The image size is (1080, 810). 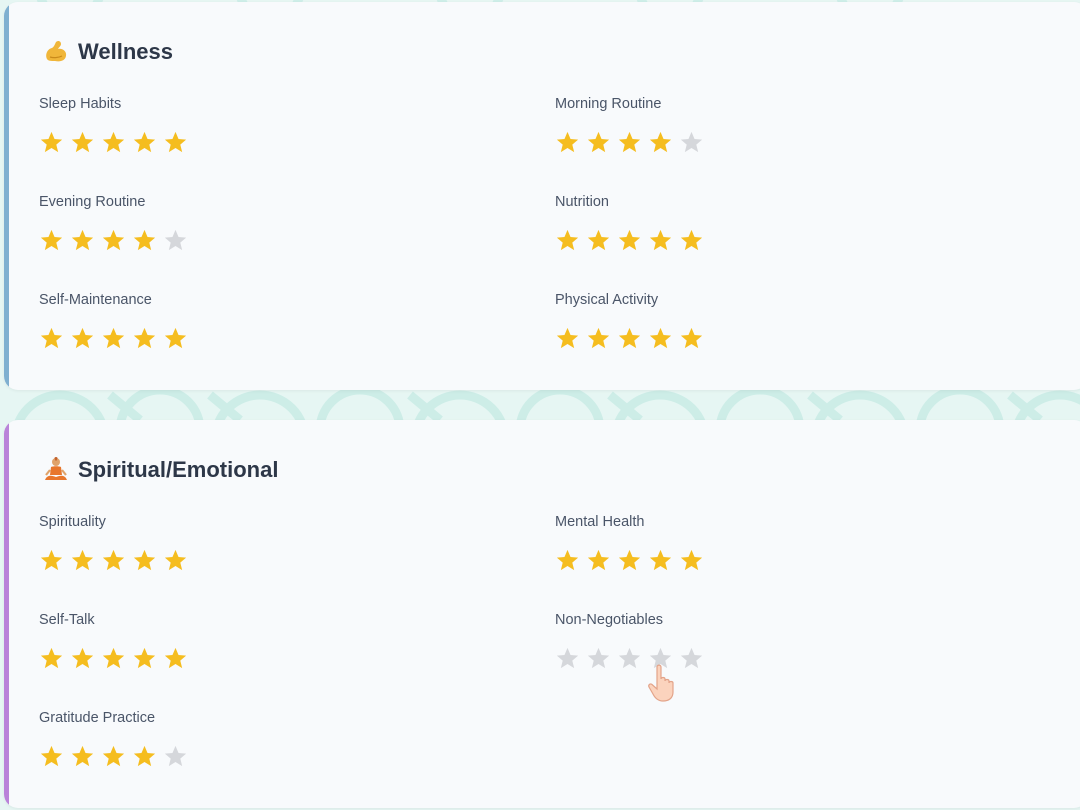 What do you see at coordinates (297, 337) in the screenshot?
I see `rating-item-self-maintenance: Self-Maintenance` at bounding box center [297, 337].